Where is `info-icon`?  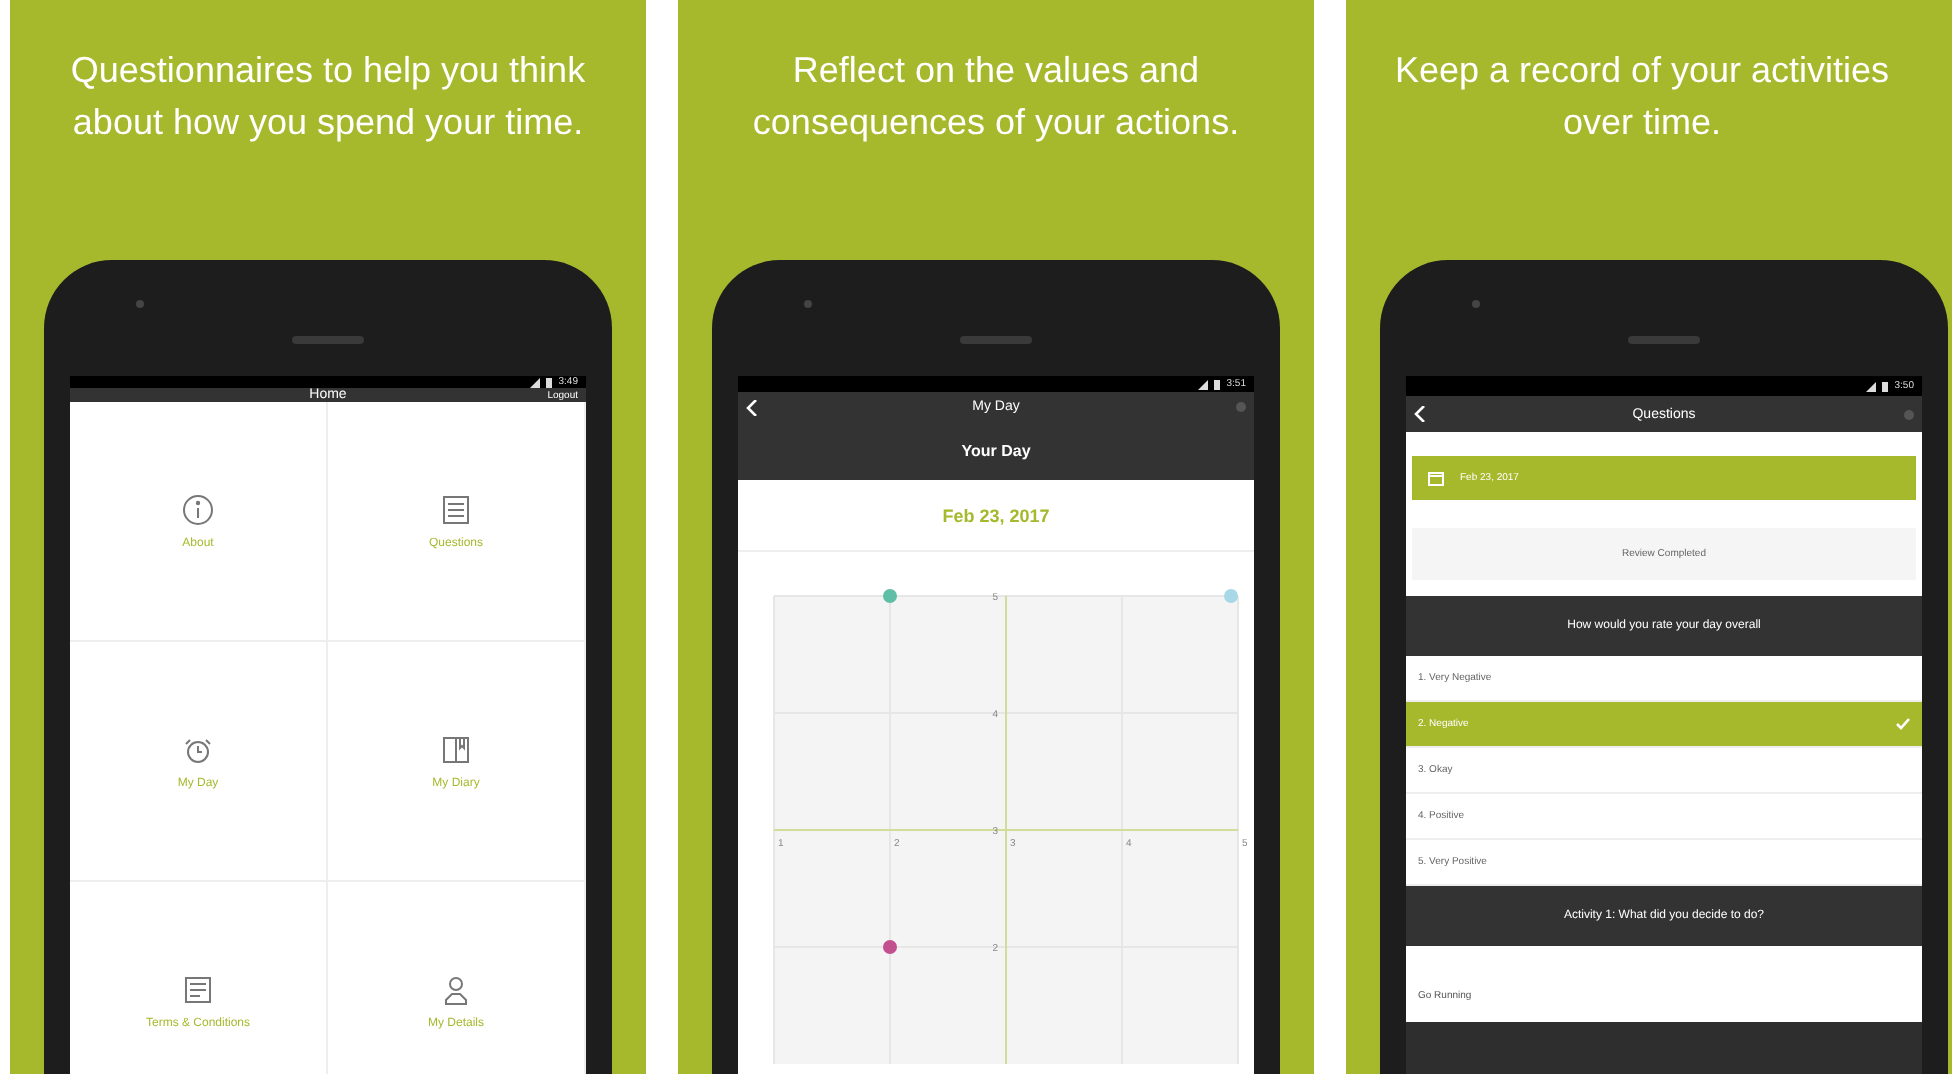 info-icon is located at coordinates (198, 509).